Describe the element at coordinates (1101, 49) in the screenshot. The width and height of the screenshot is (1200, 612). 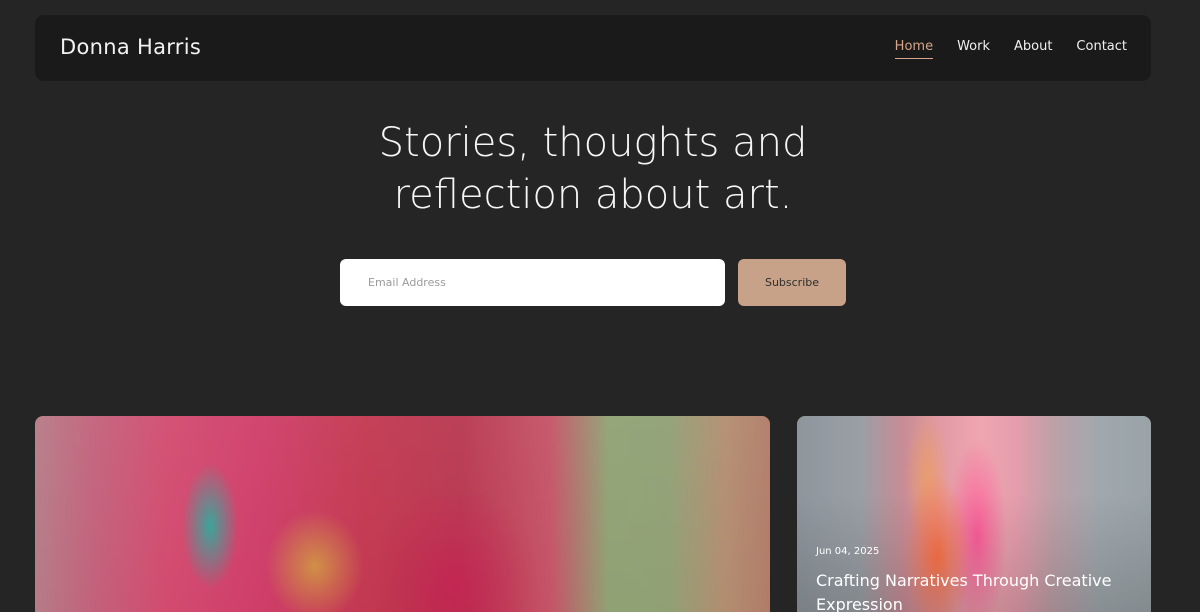
I see `nav-item-contact: Contact` at that location.